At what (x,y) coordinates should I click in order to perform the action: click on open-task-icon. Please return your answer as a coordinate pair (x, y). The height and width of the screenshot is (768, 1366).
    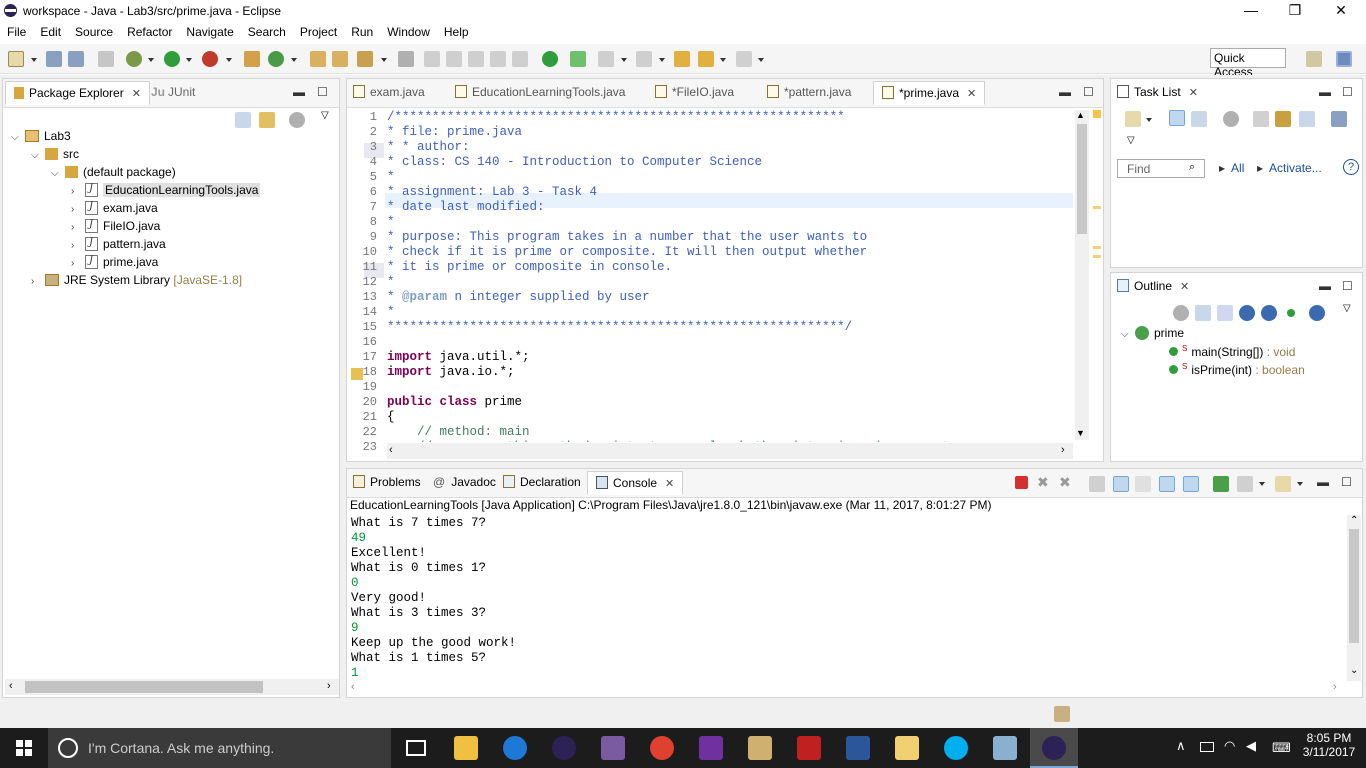
    Looking at the image, I should click on (340, 59).